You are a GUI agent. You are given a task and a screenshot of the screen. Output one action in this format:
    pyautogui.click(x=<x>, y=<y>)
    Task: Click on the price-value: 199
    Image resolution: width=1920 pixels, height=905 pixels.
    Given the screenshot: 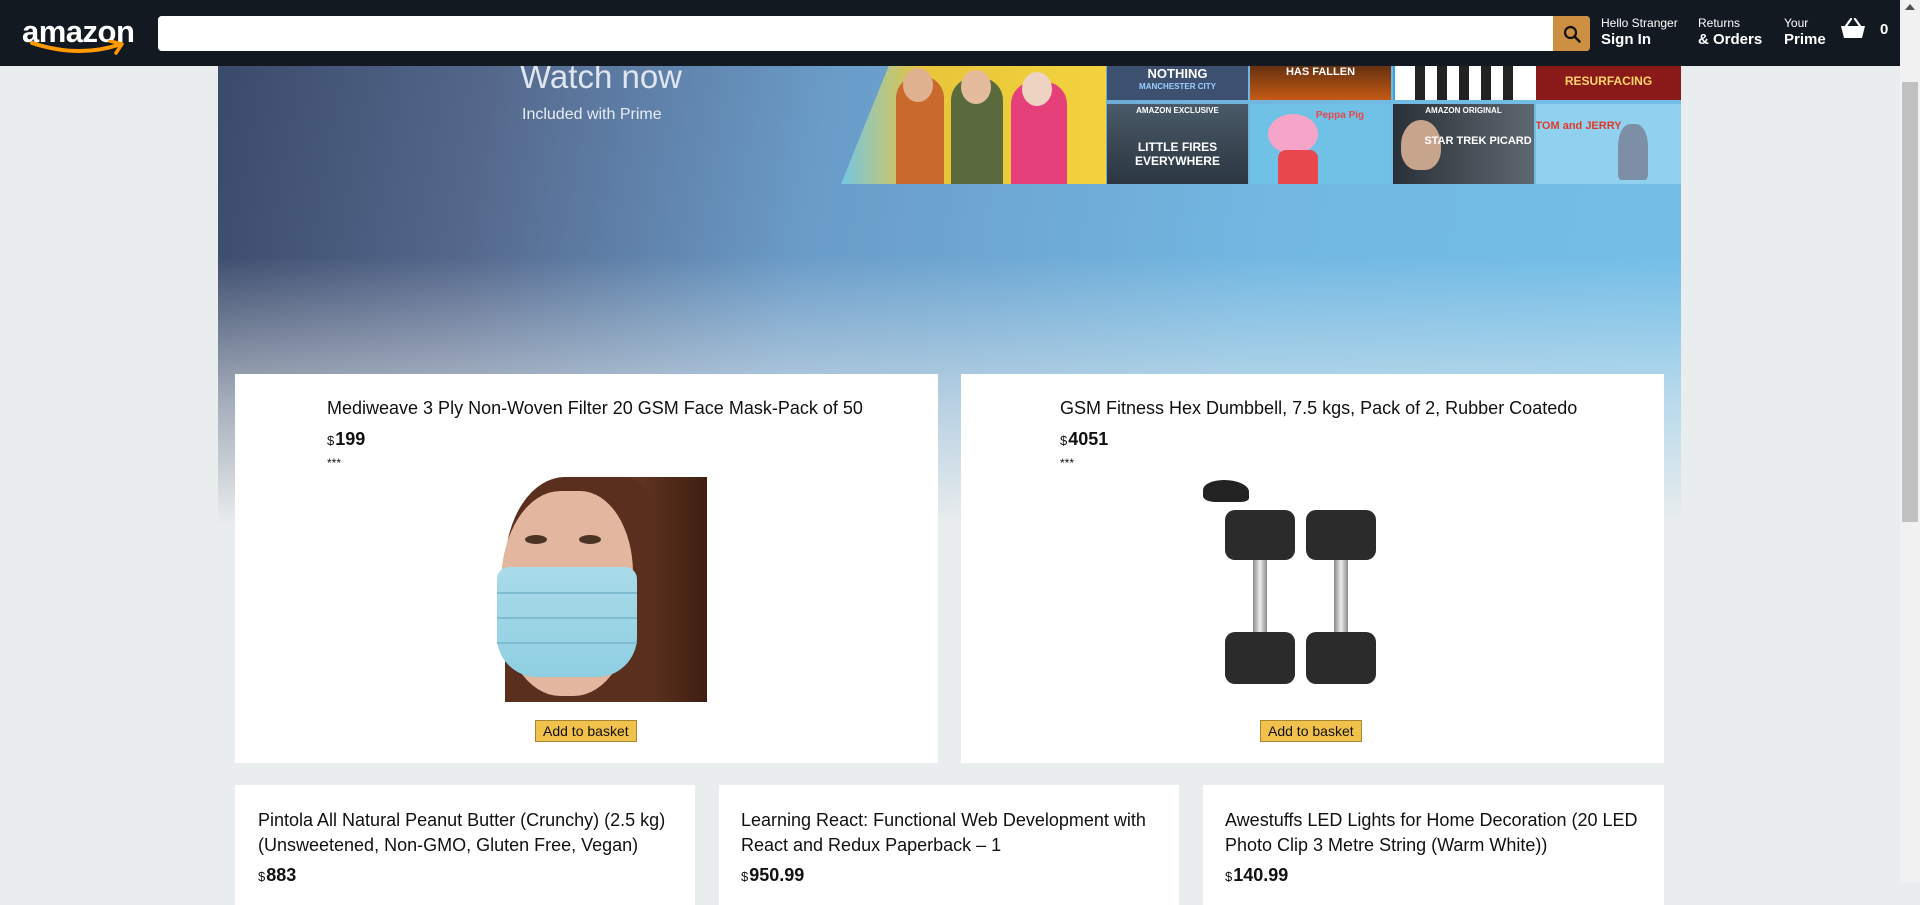 What is the action you would take?
    pyautogui.click(x=350, y=439)
    